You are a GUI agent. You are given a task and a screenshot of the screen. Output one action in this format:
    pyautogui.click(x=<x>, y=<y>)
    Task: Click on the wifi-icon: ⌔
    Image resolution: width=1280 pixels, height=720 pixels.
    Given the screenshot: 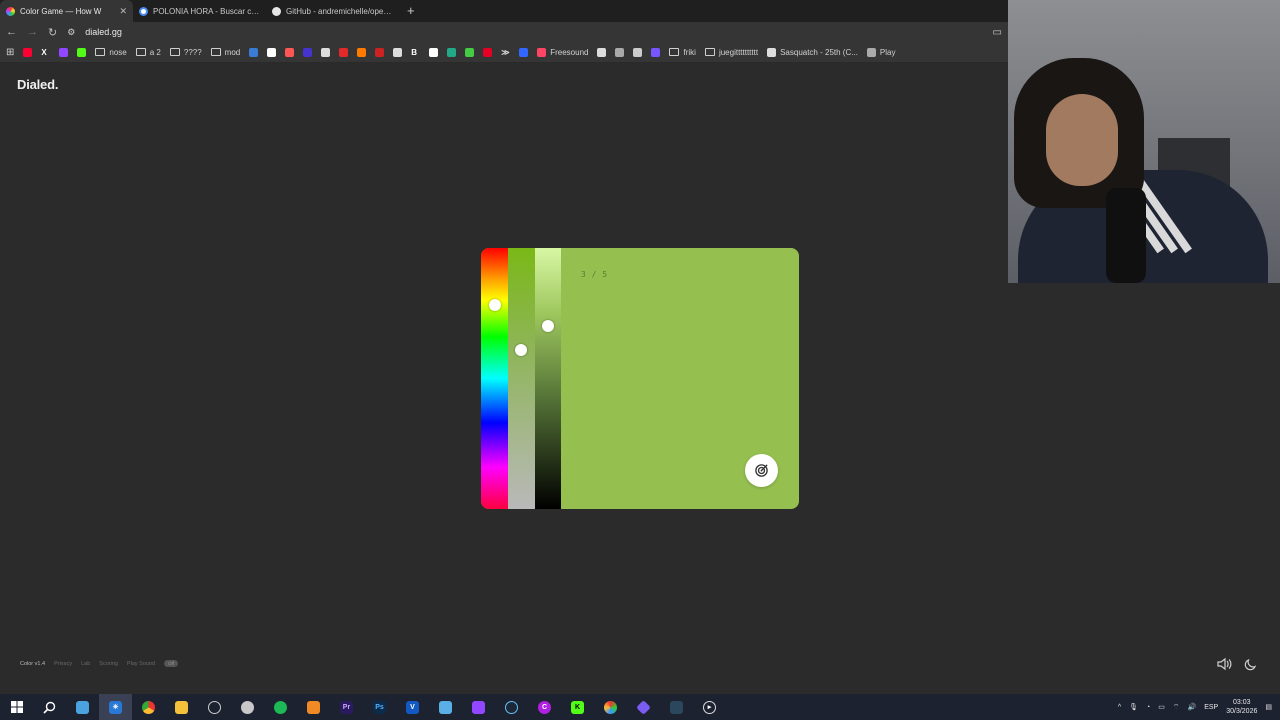 What is the action you would take?
    pyautogui.click(x=1176, y=707)
    